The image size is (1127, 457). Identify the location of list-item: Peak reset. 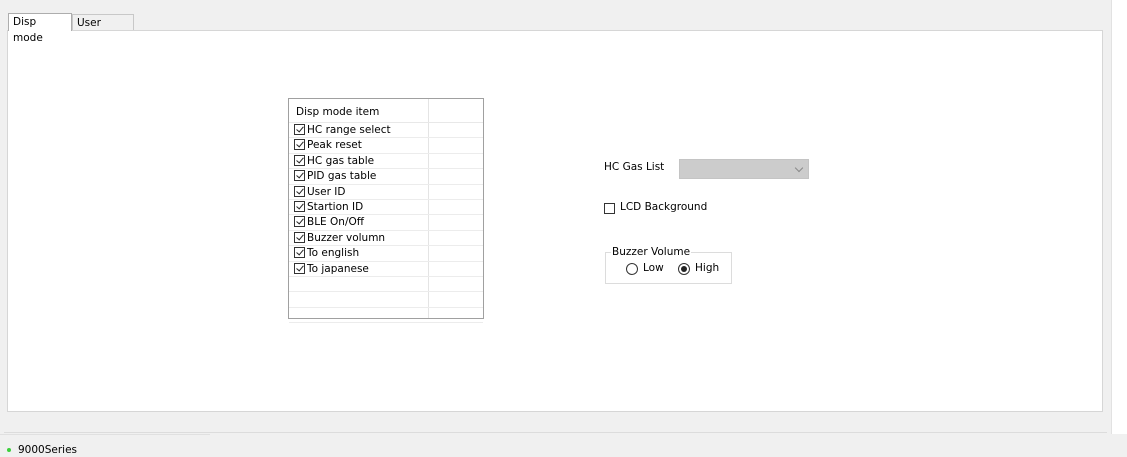
(386, 146).